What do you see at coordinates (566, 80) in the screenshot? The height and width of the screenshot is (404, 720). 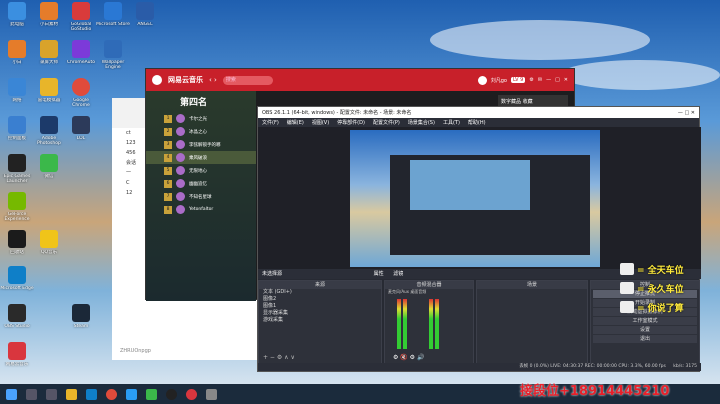 I see `close-icon: ✕` at bounding box center [566, 80].